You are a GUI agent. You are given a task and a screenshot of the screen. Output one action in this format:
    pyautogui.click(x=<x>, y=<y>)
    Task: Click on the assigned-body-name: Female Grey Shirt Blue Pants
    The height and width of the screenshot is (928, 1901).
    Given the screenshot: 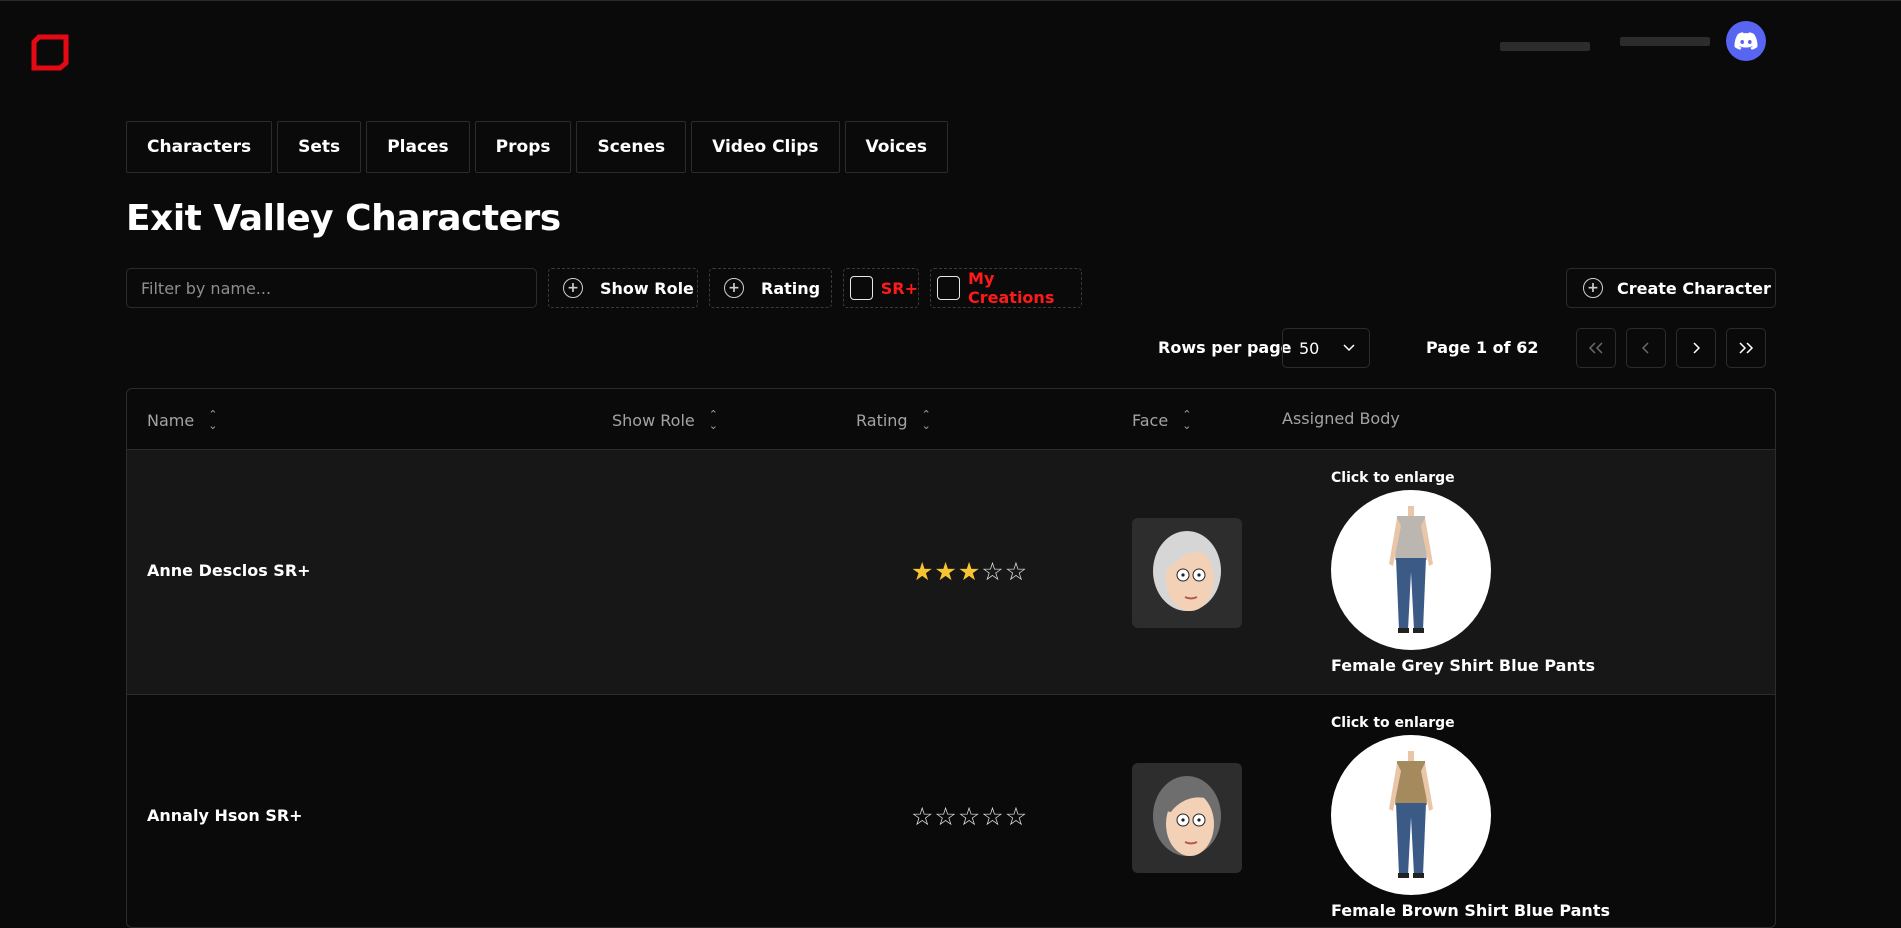 What is the action you would take?
    pyautogui.click(x=1463, y=665)
    